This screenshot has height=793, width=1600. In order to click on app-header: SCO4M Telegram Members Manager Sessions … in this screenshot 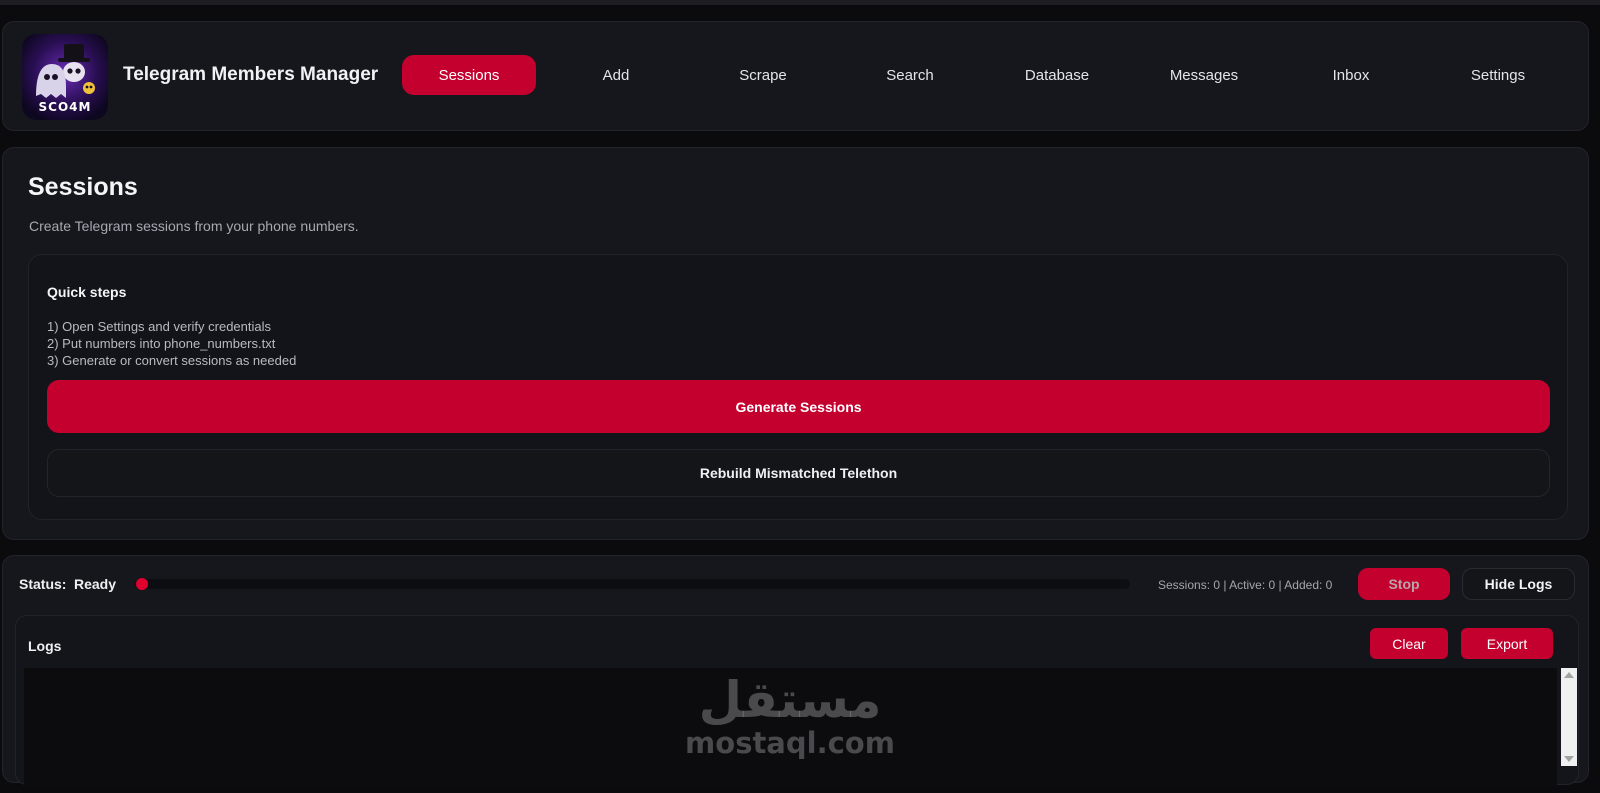, I will do `click(795, 76)`.